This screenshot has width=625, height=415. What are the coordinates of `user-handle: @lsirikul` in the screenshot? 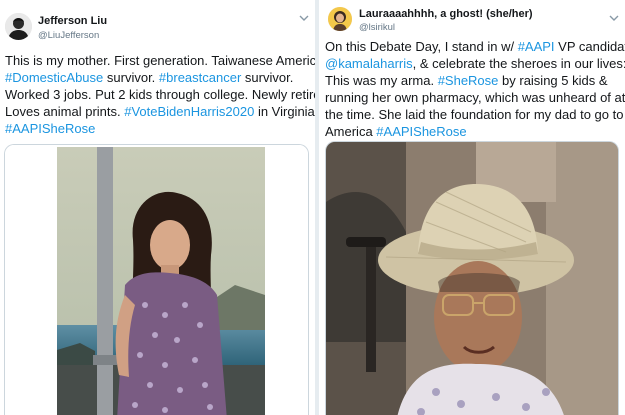 It's located at (377, 27).